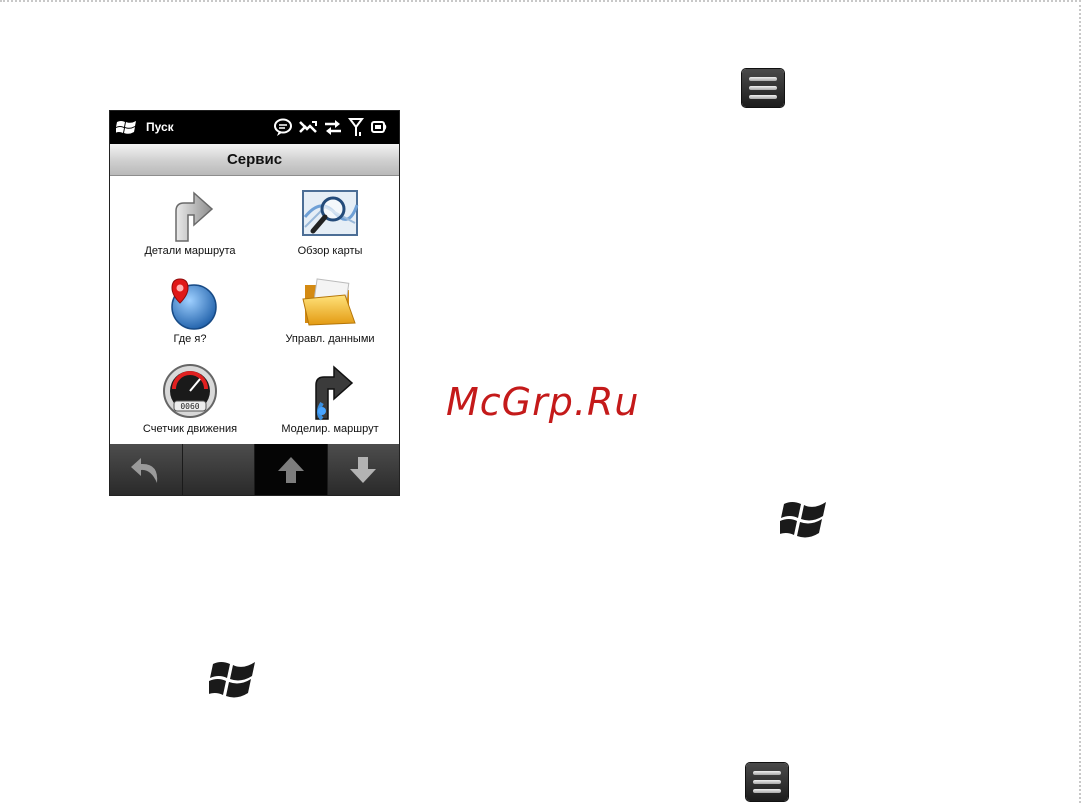 The width and height of the screenshot is (1081, 803). What do you see at coordinates (356, 127) in the screenshot?
I see `signal-icon` at bounding box center [356, 127].